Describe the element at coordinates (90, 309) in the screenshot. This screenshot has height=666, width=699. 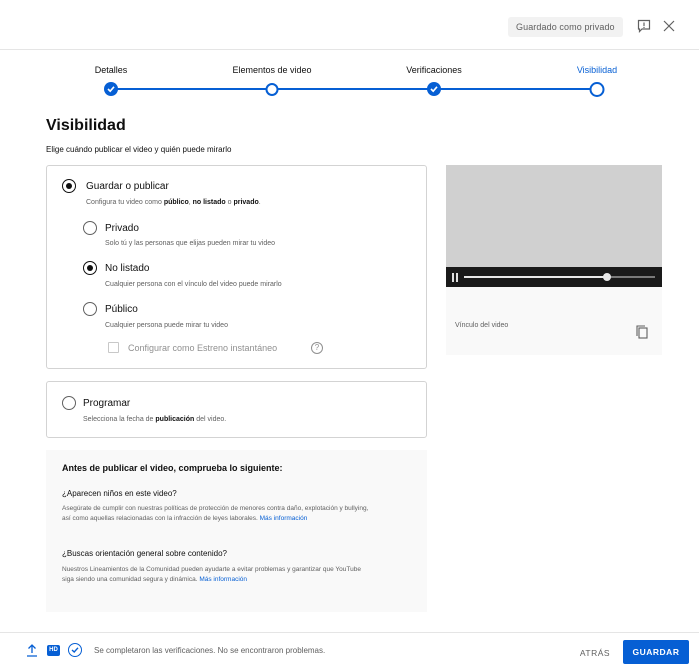
I see `public-radio` at that location.